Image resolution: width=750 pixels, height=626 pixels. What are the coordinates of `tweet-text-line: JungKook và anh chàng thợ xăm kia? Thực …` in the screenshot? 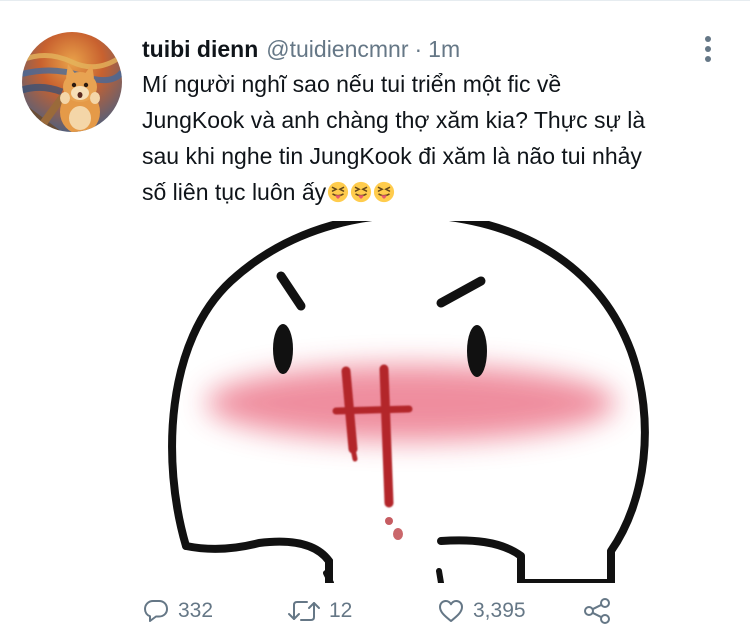 It's located at (394, 120).